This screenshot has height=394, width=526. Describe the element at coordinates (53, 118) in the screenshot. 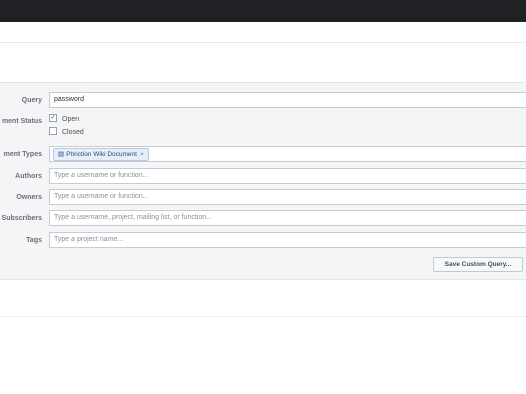

I see `status-open-checkbox: ✓` at that location.